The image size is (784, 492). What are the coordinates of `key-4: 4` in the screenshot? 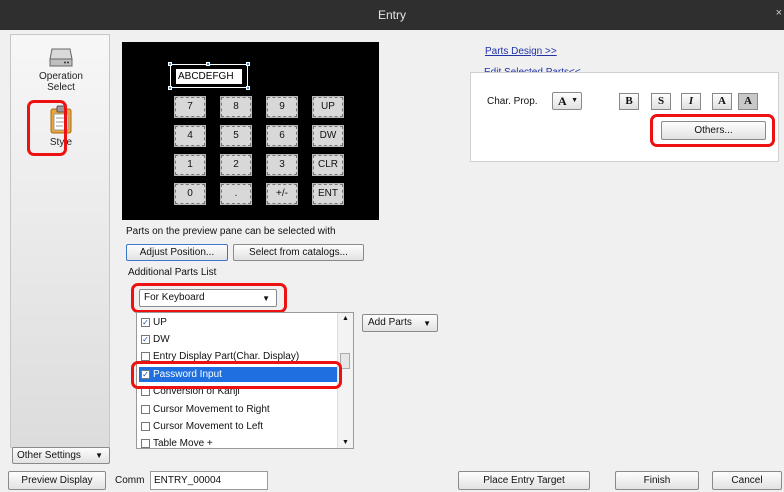 It's located at (190, 136).